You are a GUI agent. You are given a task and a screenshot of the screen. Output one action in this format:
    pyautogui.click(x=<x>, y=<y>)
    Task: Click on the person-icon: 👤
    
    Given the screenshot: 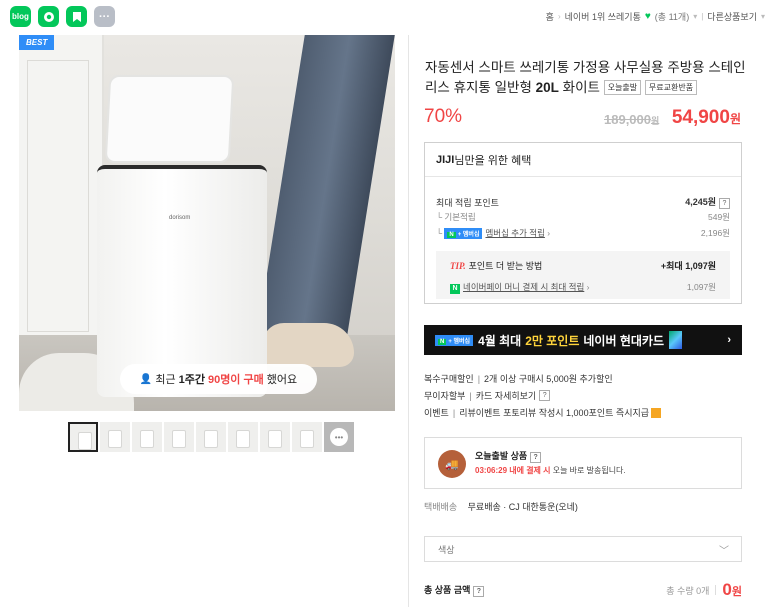 What is the action you would take?
    pyautogui.click(x=146, y=379)
    